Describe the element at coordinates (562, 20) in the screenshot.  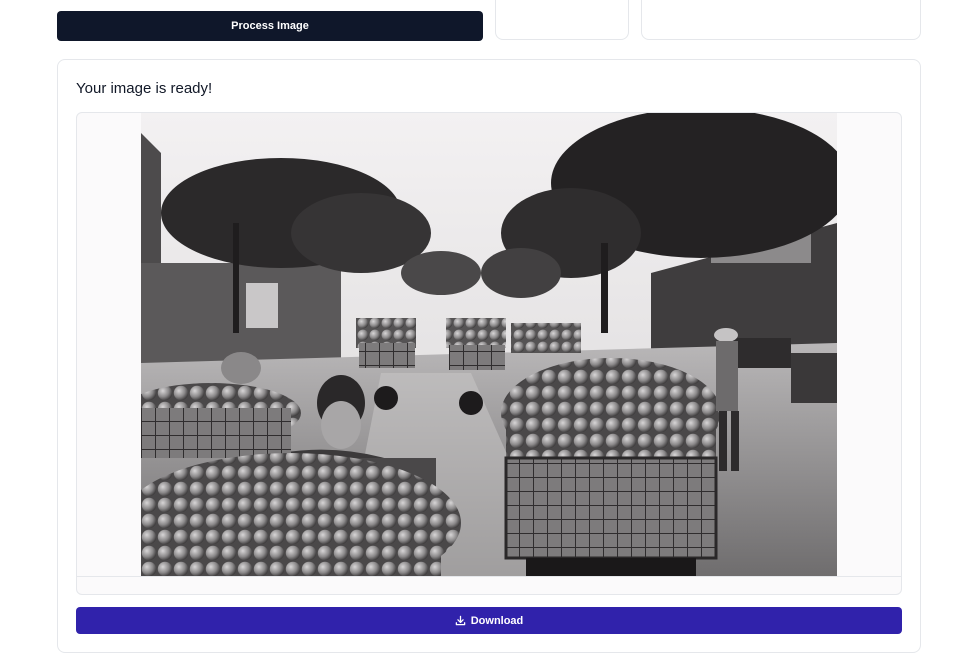
I see `options-card` at that location.